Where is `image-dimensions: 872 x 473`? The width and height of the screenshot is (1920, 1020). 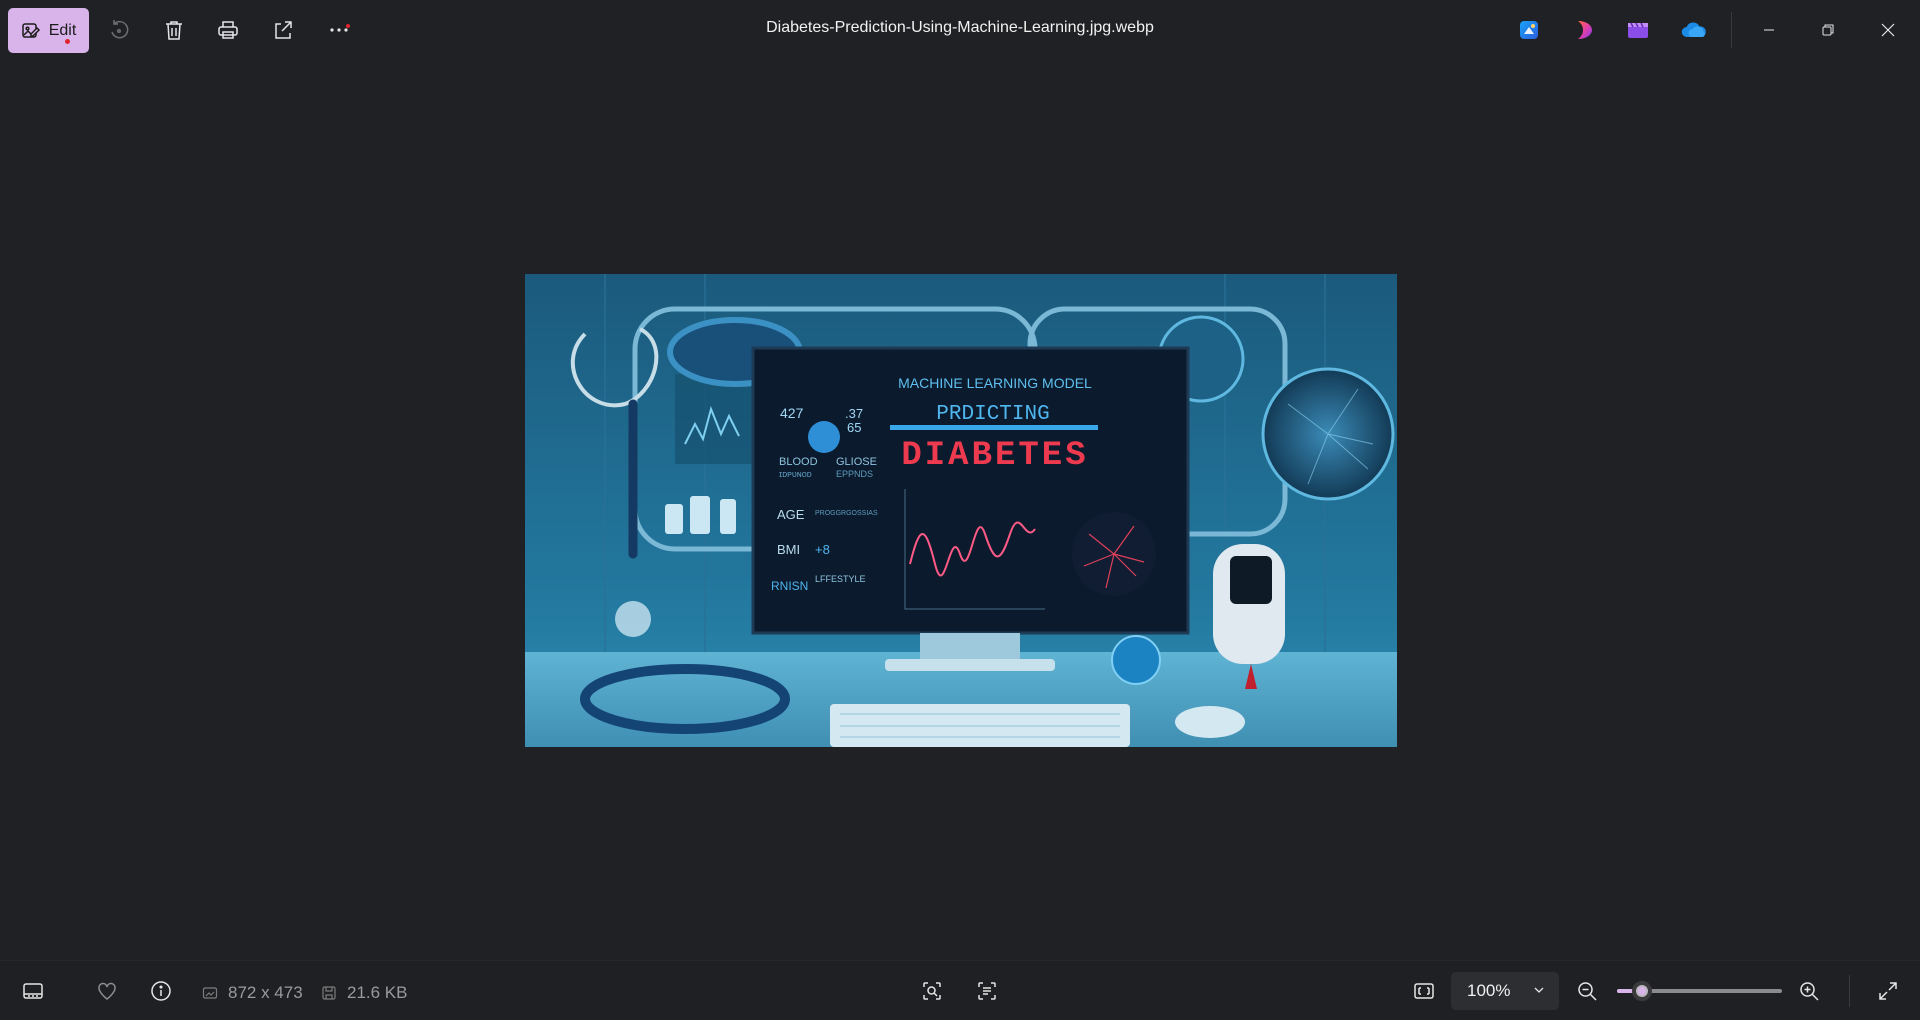
image-dimensions: 872 x 473 is located at coordinates (252, 993).